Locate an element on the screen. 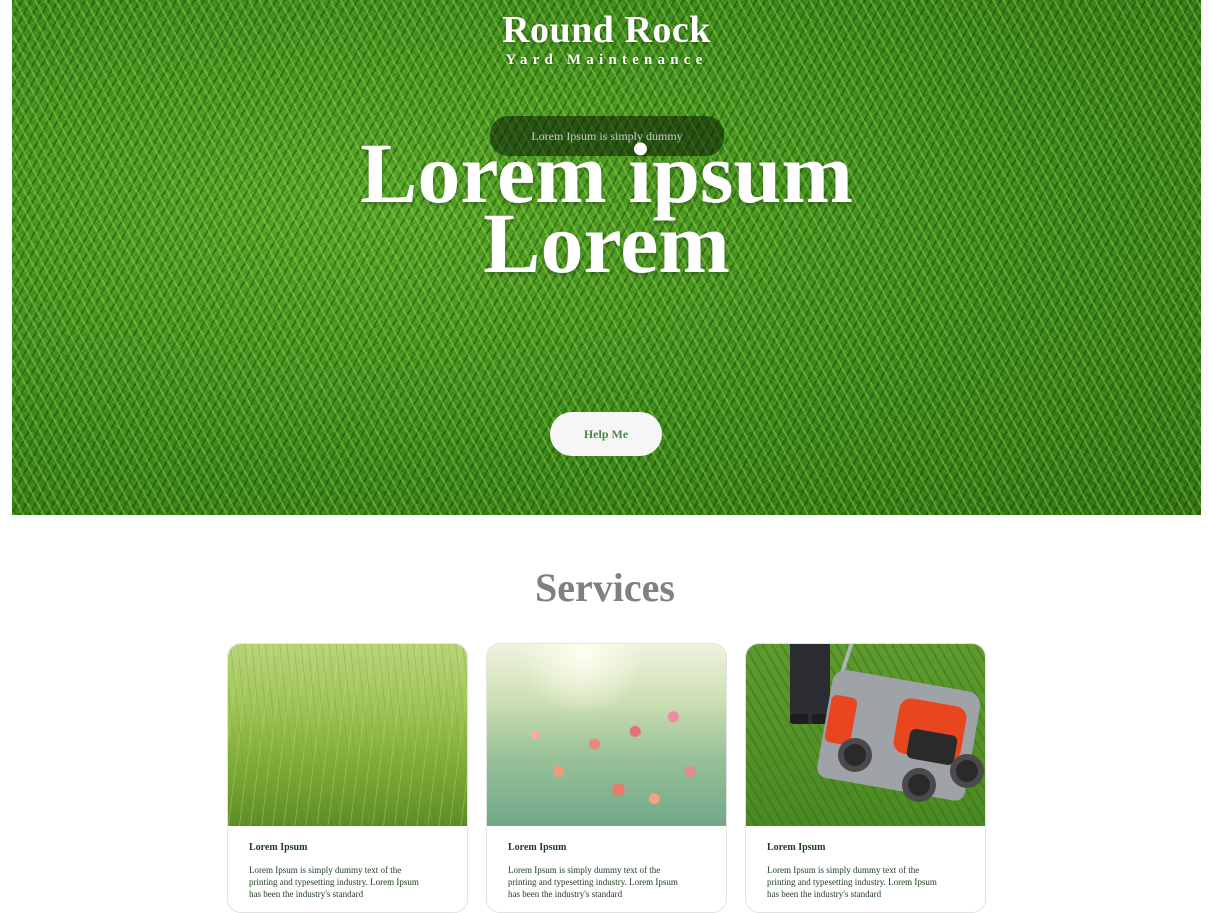 The image size is (1210, 913). brand-subtitle: Yard Maintenance is located at coordinates (606, 60).